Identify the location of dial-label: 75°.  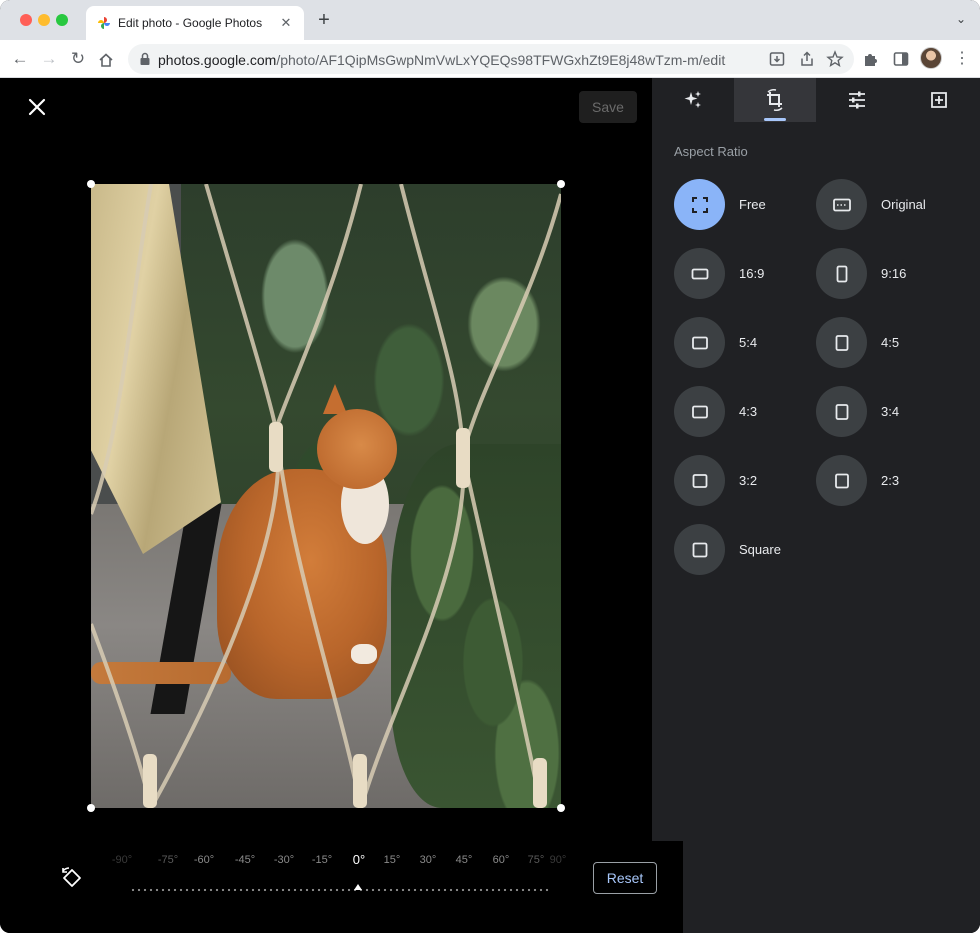
(536, 860).